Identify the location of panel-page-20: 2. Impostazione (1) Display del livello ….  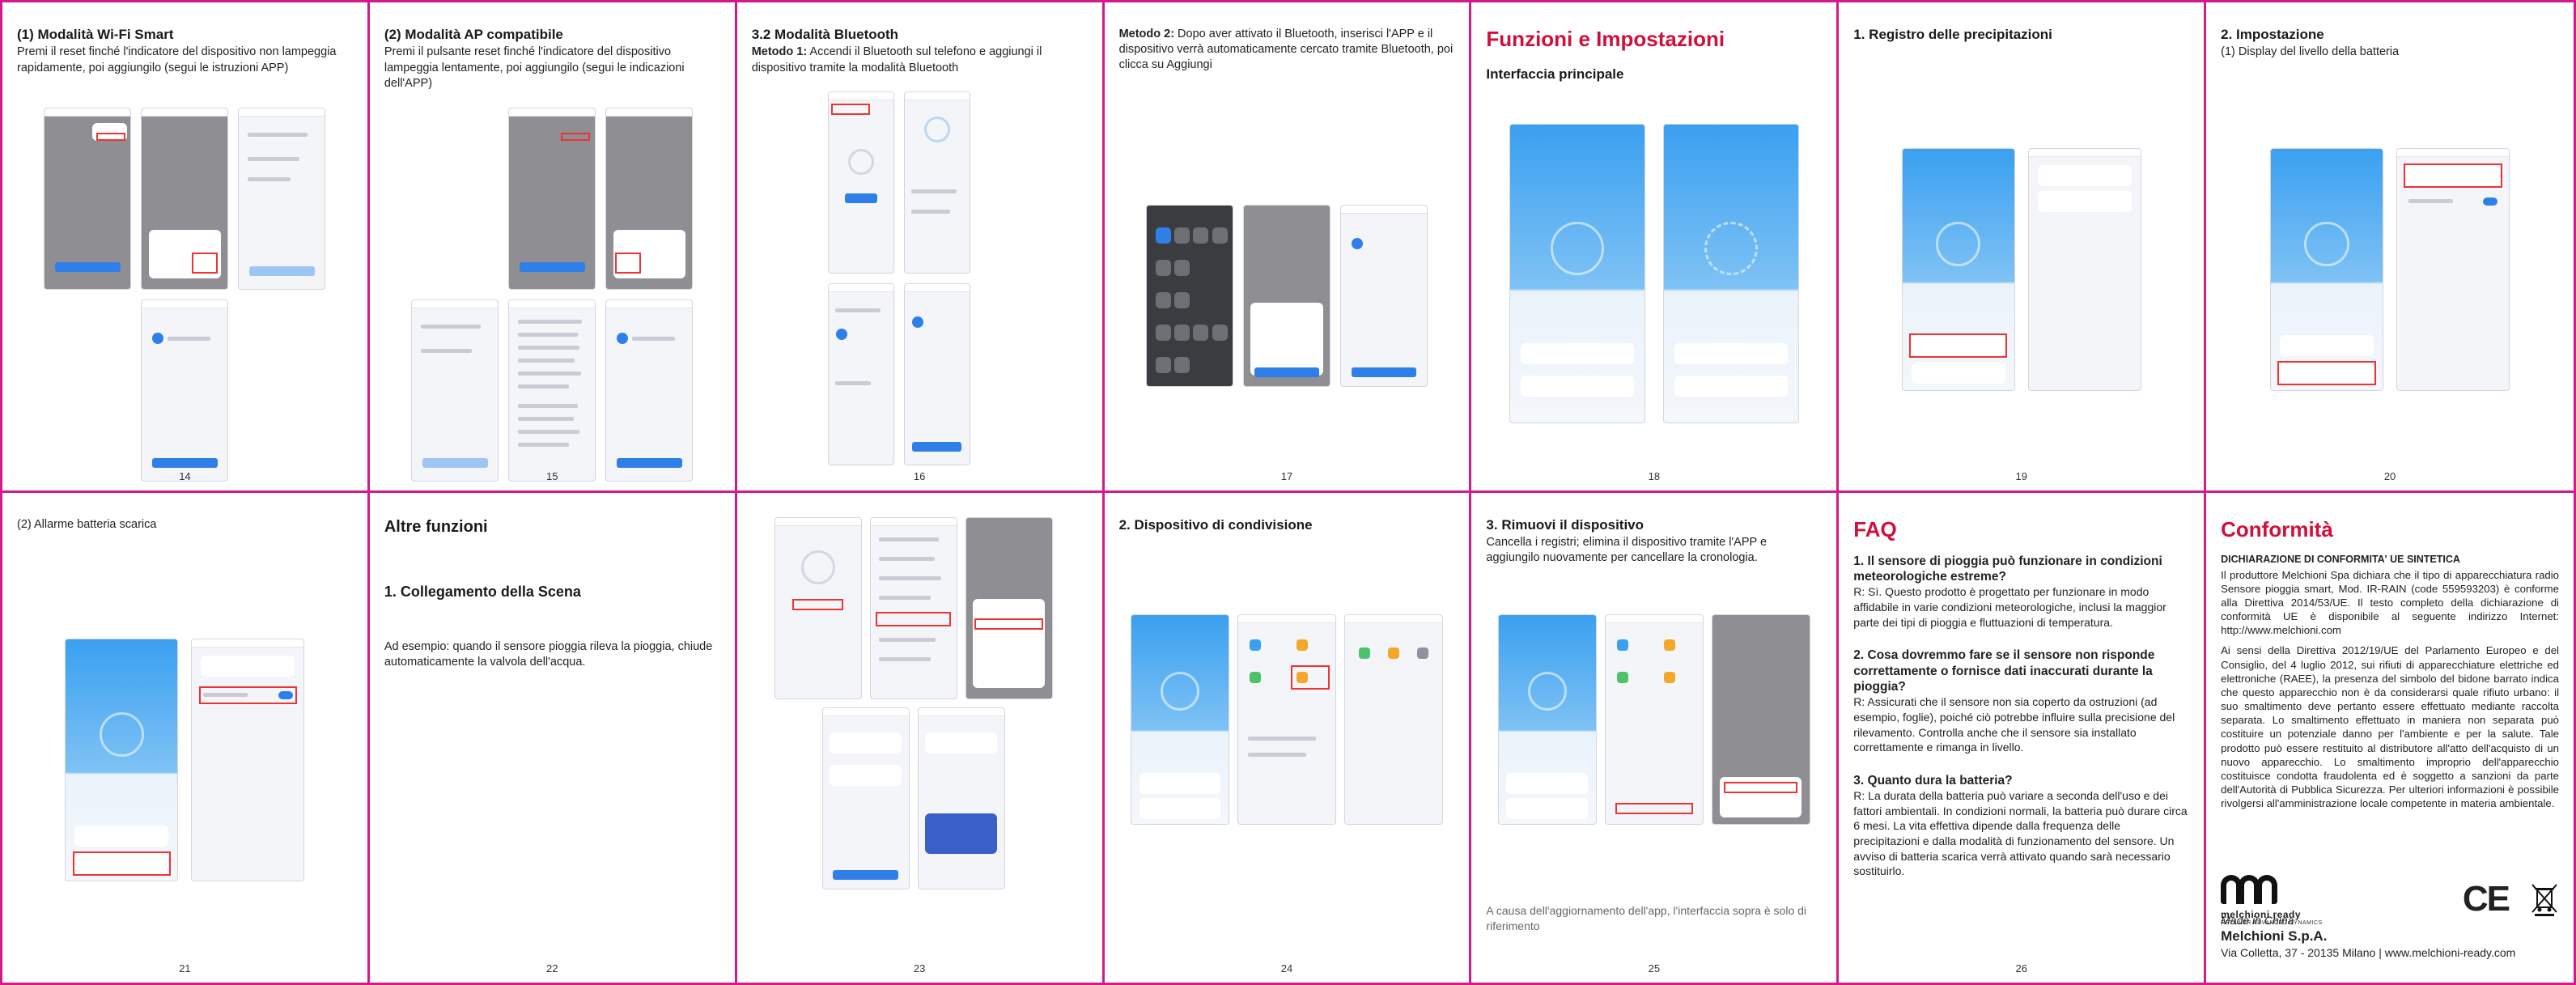
(2390, 248).